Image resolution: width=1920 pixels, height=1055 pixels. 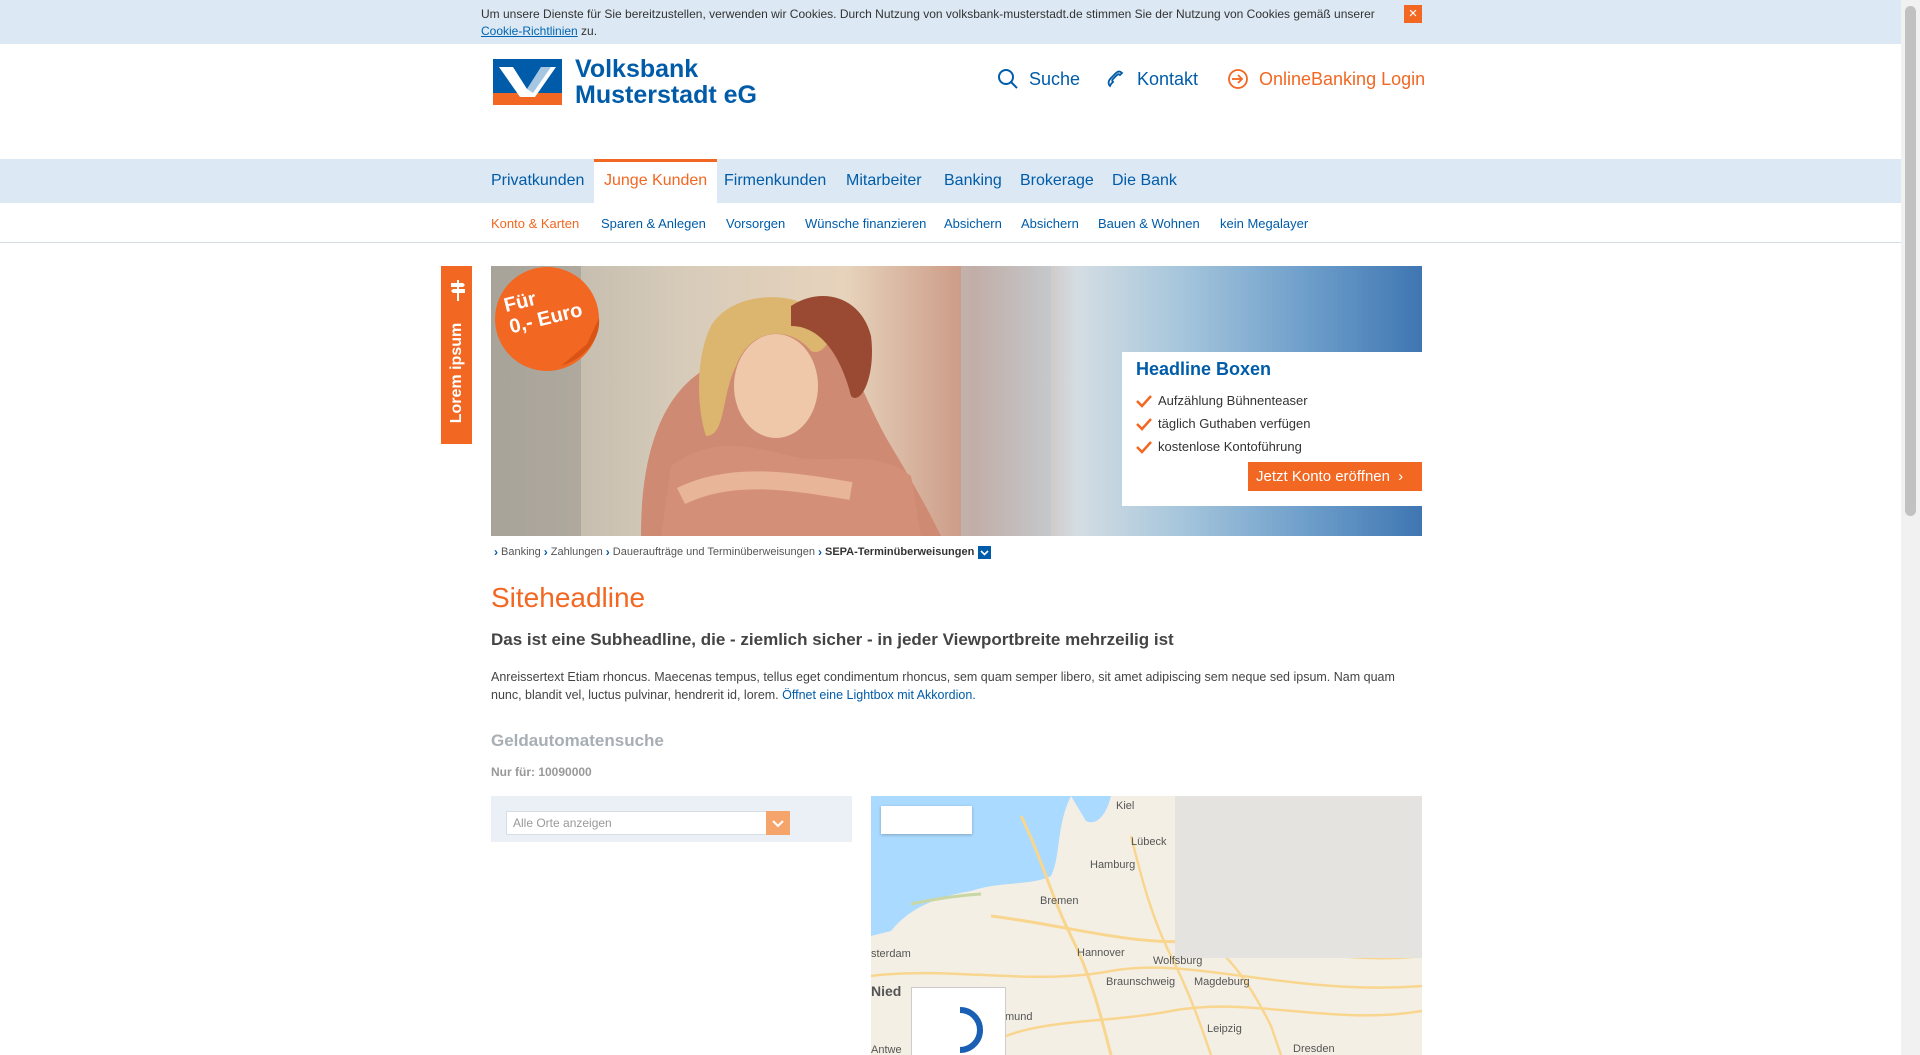 What do you see at coordinates (1113, 865) in the screenshot?
I see `map-label: Hamburg` at bounding box center [1113, 865].